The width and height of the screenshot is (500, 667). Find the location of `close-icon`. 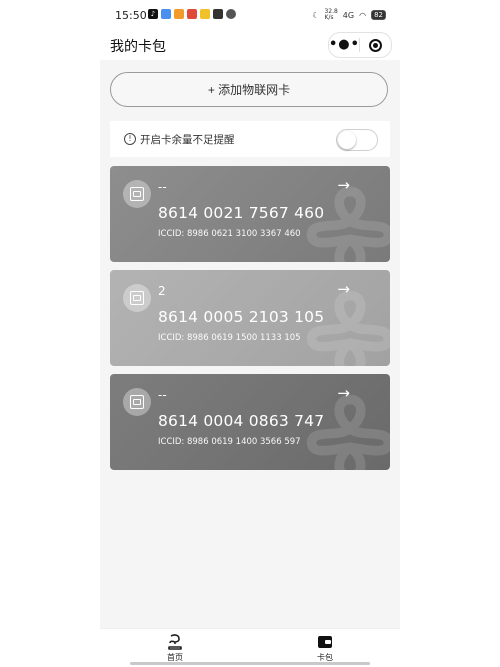

close-icon is located at coordinates (375, 45).